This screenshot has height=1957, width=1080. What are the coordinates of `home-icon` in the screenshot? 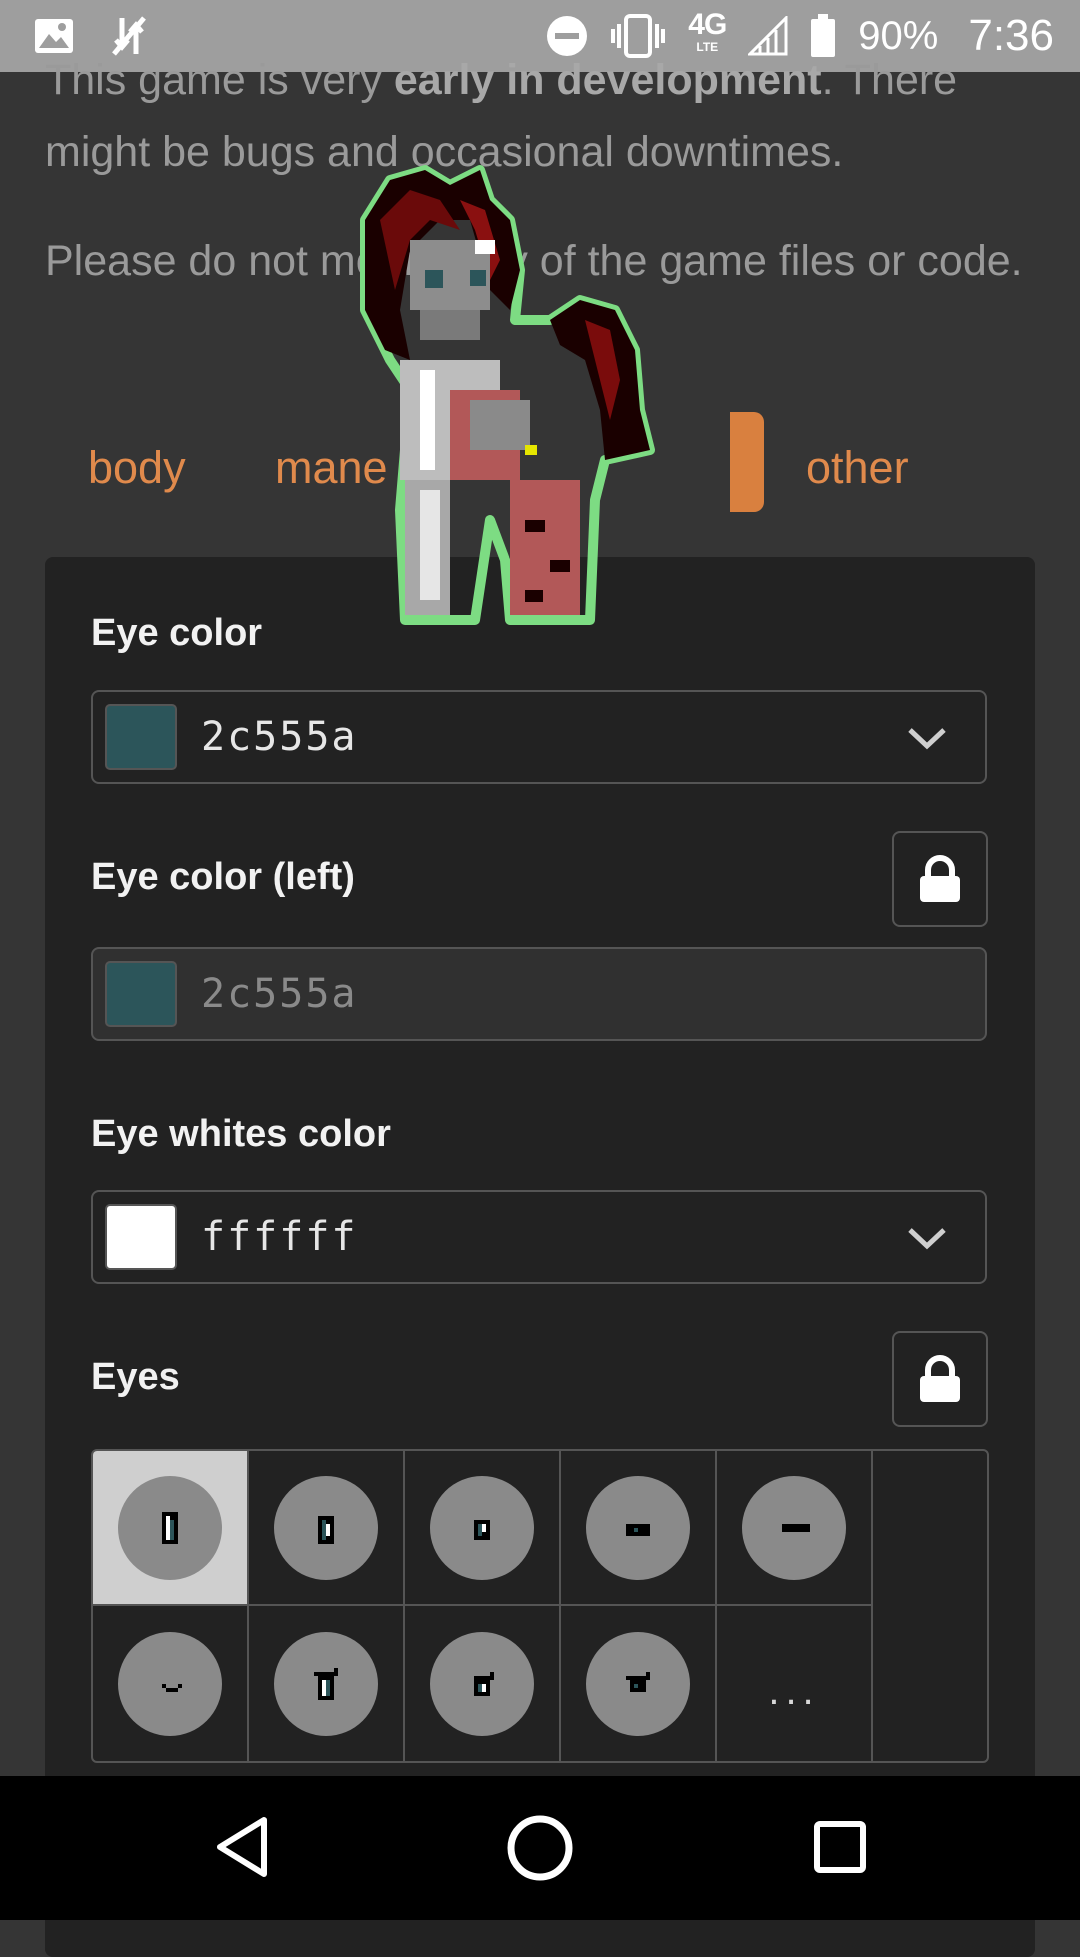 It's located at (540, 1848).